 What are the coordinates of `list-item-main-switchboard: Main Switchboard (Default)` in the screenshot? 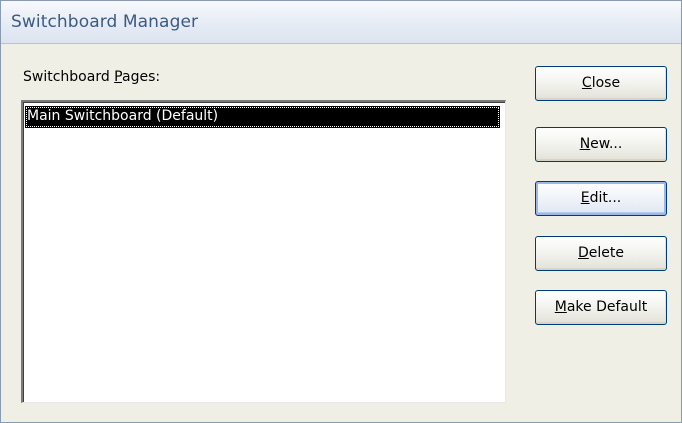 It's located at (262, 117).